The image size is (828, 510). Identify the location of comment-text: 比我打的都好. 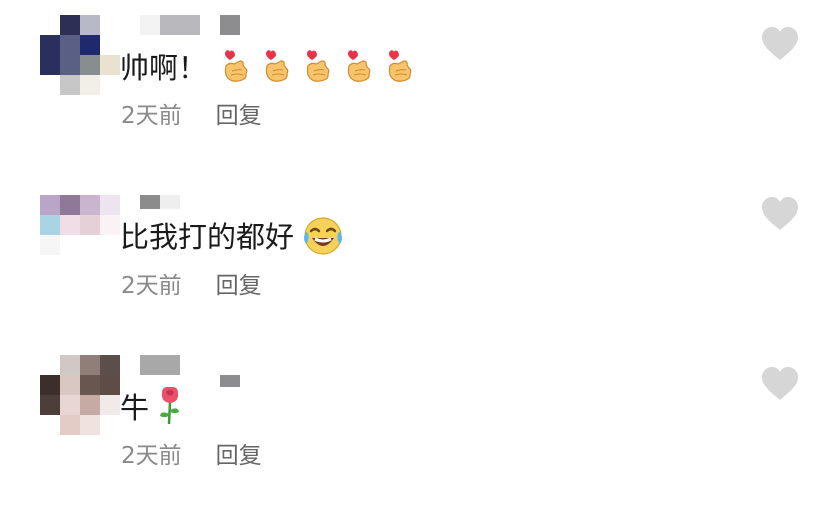
(207, 237).